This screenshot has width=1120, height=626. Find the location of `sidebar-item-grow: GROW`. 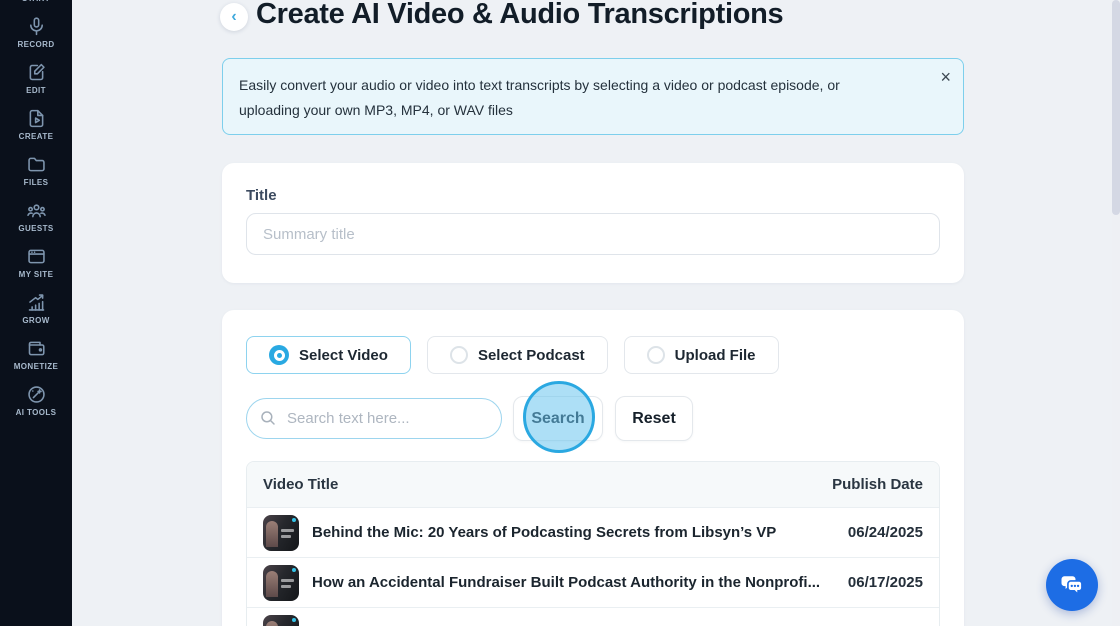

sidebar-item-grow: GROW is located at coordinates (36, 308).